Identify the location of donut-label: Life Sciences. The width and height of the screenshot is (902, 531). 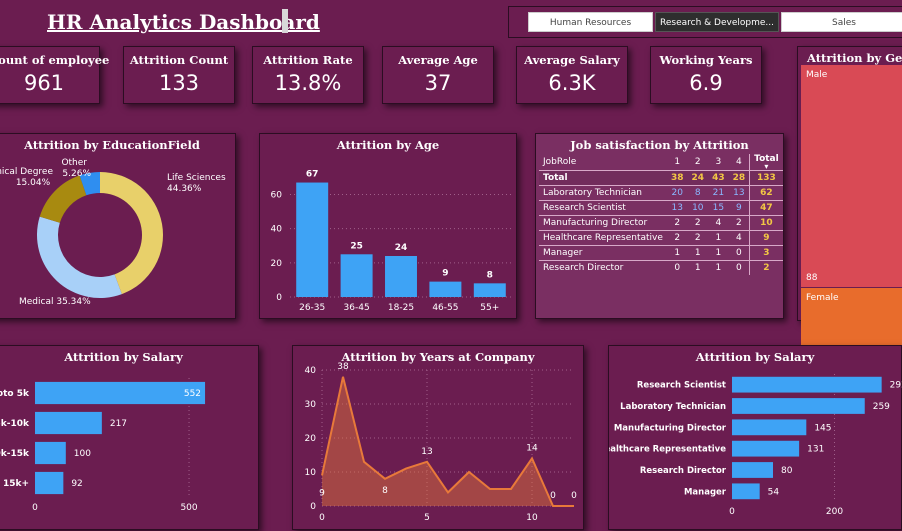
(196, 178).